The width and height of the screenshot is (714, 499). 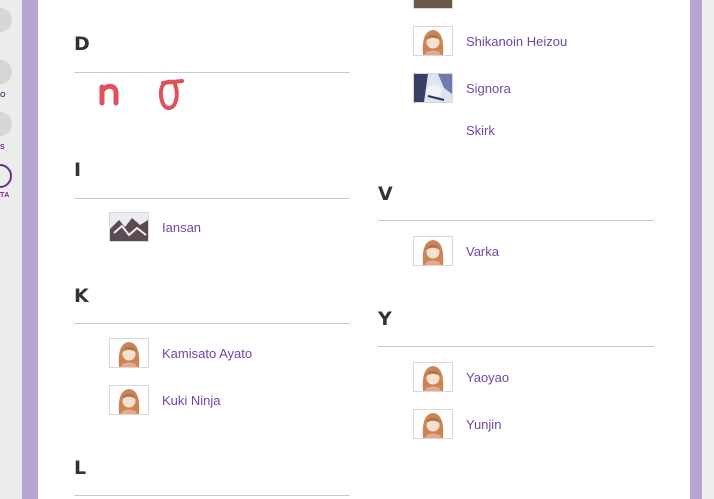 What do you see at coordinates (80, 468) in the screenshot?
I see `section-heading-l: L` at bounding box center [80, 468].